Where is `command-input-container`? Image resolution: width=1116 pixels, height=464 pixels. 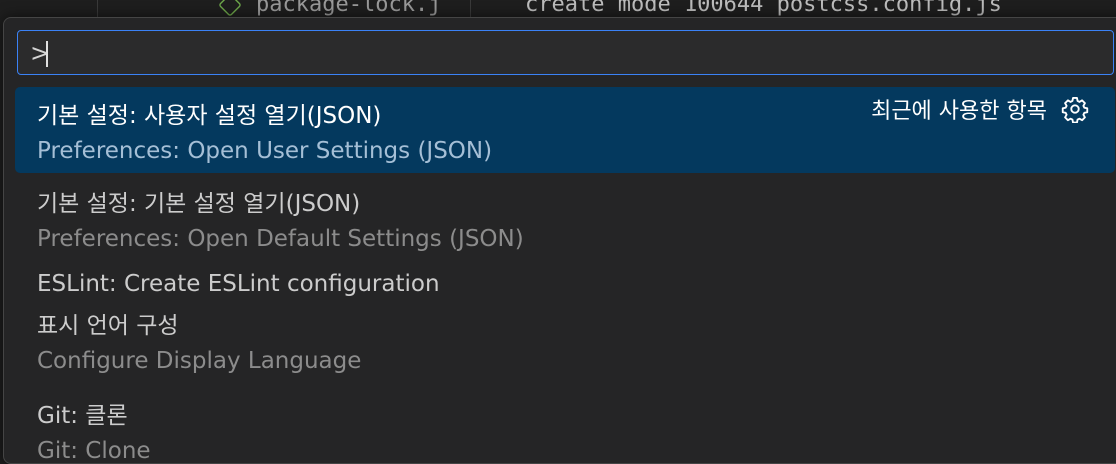 command-input-container is located at coordinates (565, 52).